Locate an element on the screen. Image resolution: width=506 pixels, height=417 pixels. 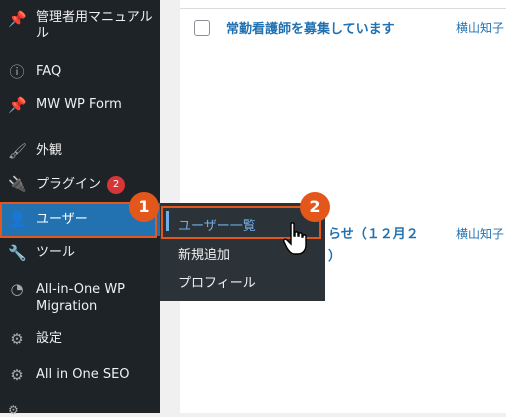
info-icon: ⓘ is located at coordinates (17, 72).